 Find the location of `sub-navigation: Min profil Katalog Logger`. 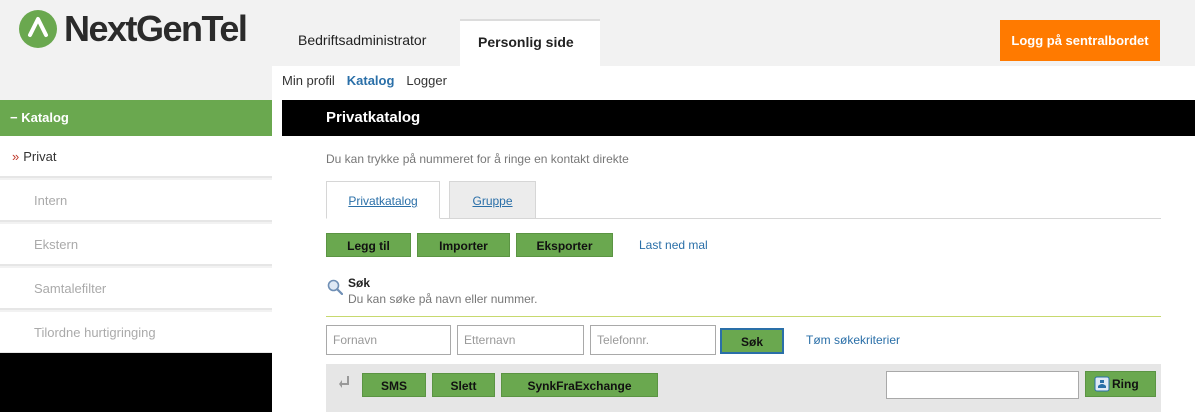

sub-navigation: Min profil Katalog Logger is located at coordinates (364, 80).